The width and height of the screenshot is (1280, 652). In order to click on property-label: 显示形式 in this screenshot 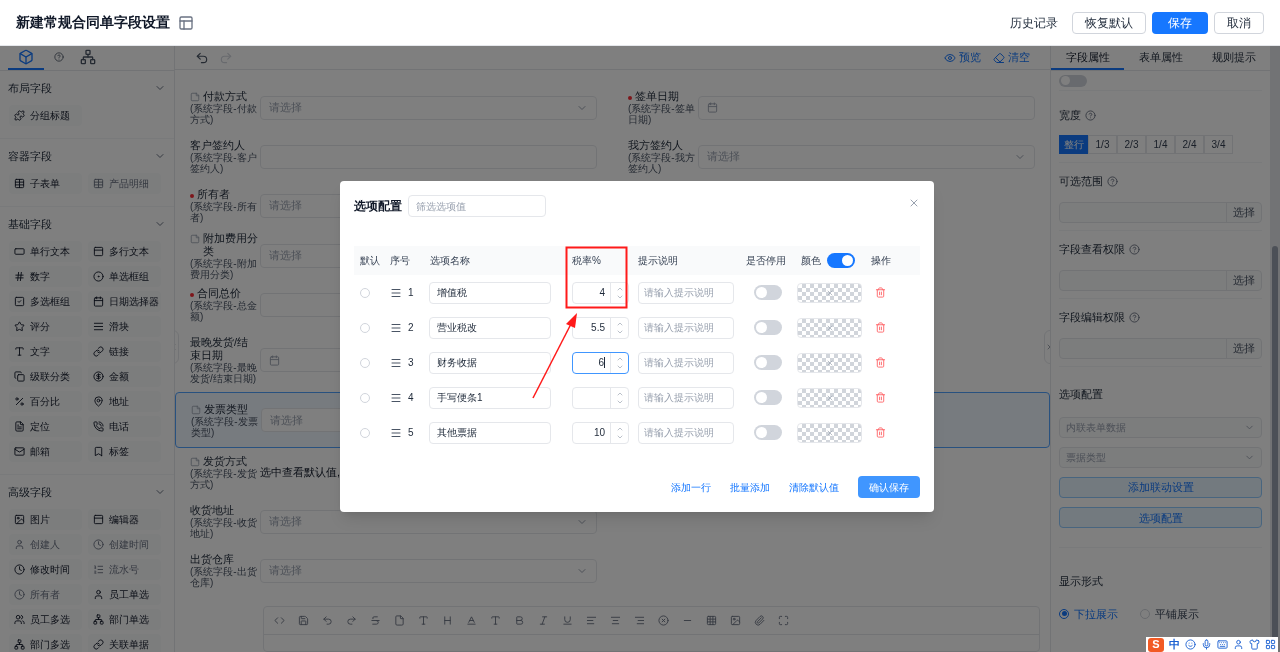, I will do `click(1081, 580)`.